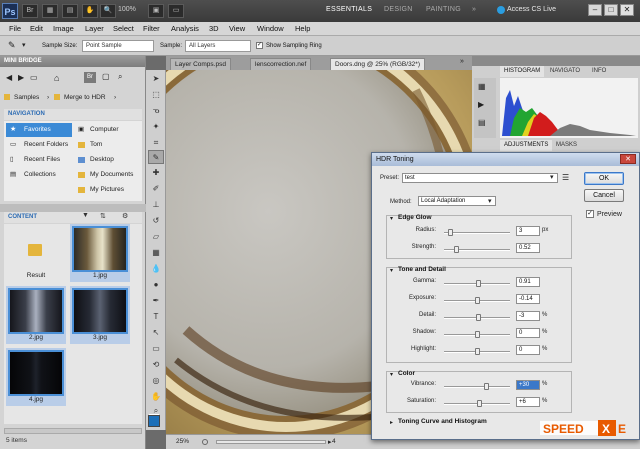  I want to click on shape-tool-icon: ▭, so click(156, 349).